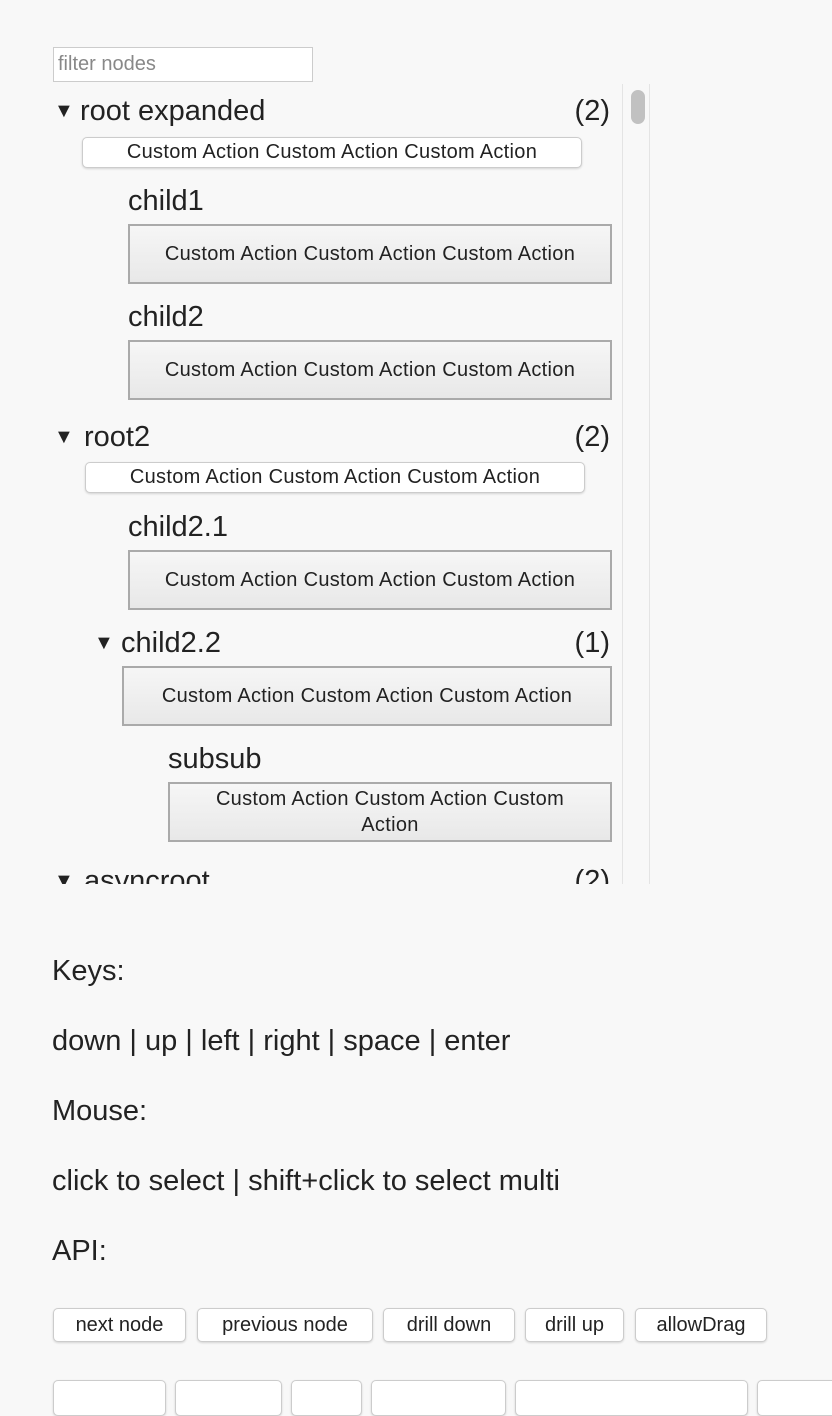 This screenshot has height=1416, width=832. What do you see at coordinates (215, 759) in the screenshot?
I see `tree-node-subsub: subsub` at bounding box center [215, 759].